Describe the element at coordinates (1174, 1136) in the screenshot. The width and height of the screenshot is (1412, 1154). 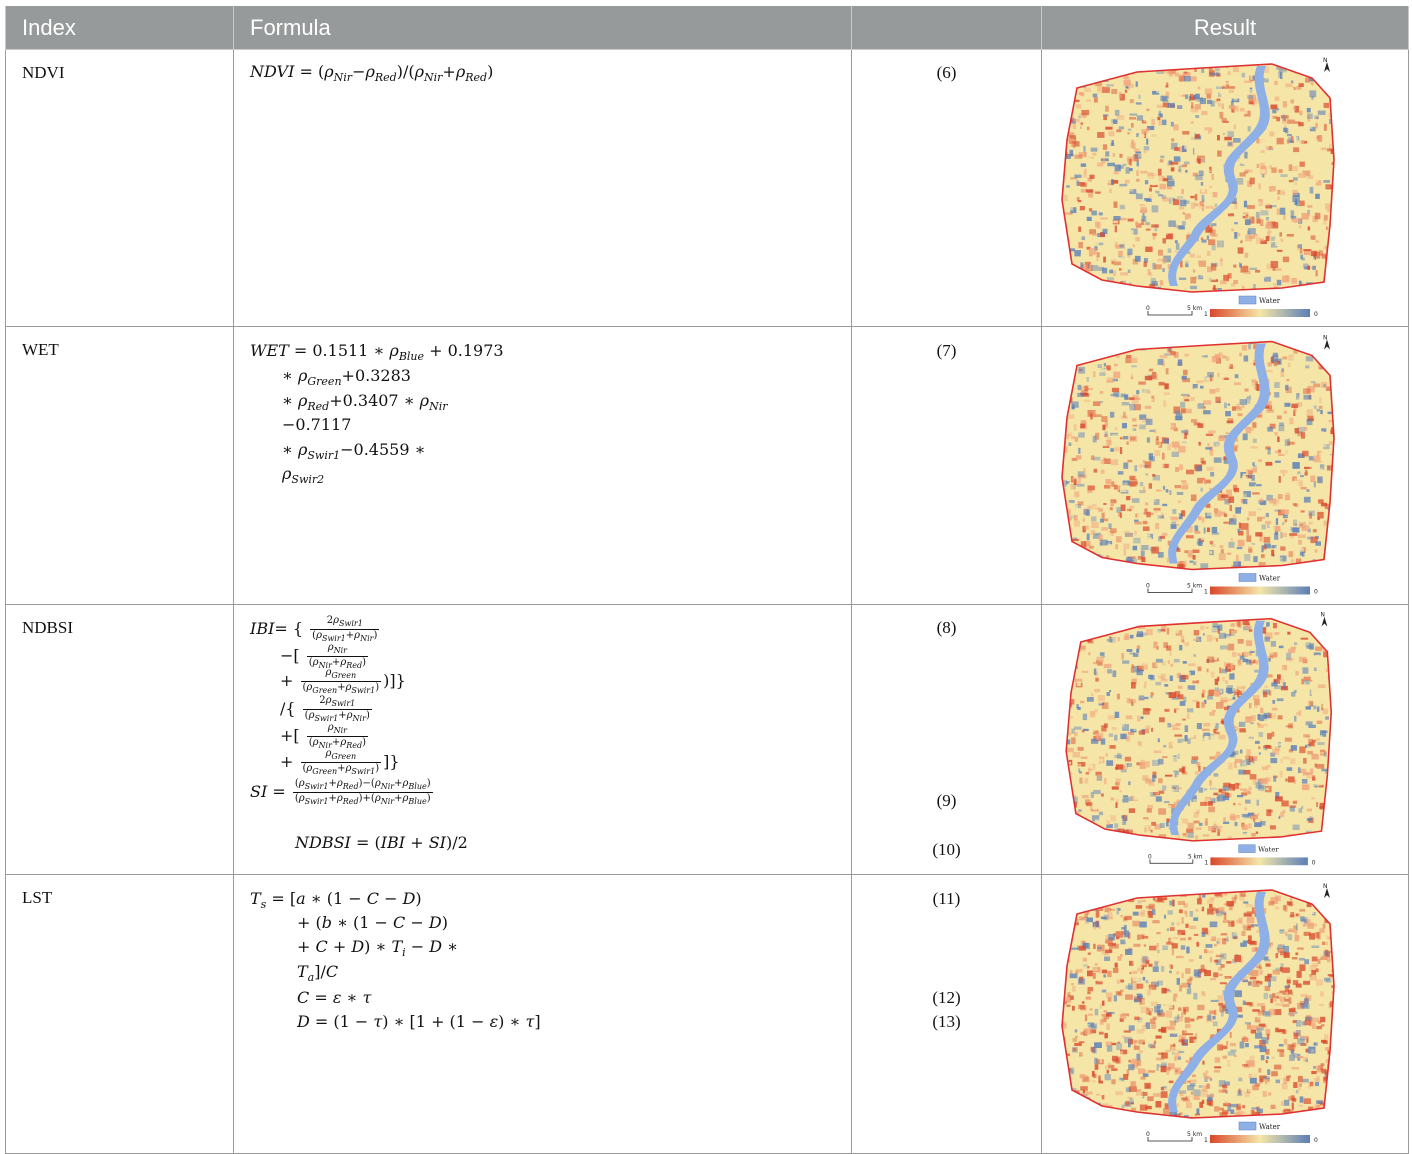
I see `scale-bar: 05 km` at that location.